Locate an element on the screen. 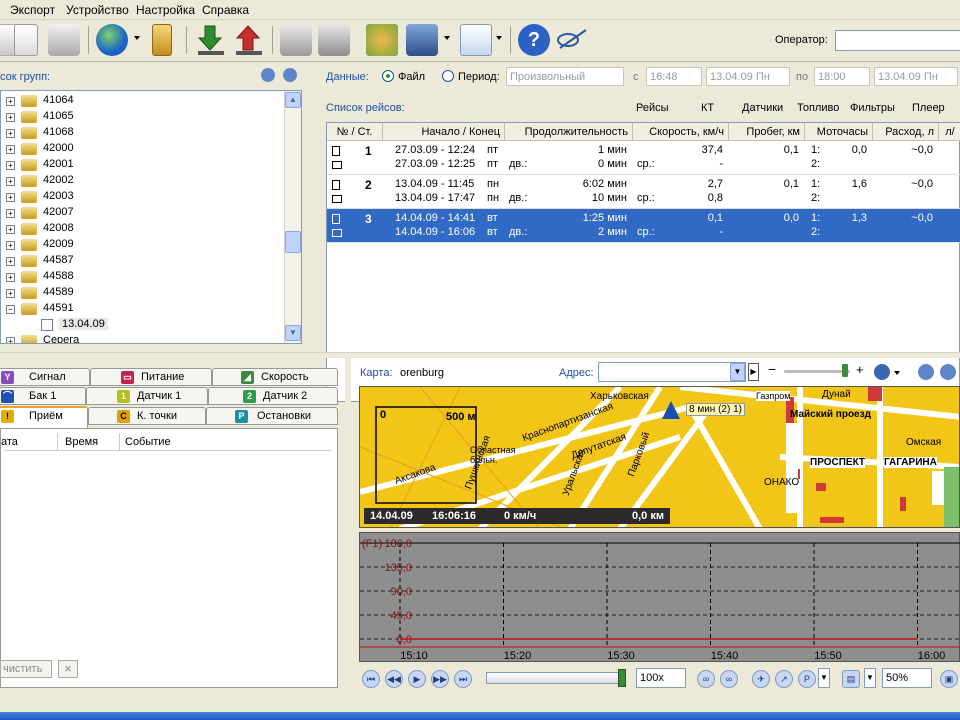 This screenshot has height=720, width=960. zoom-out-icon: − is located at coordinates (772, 369).